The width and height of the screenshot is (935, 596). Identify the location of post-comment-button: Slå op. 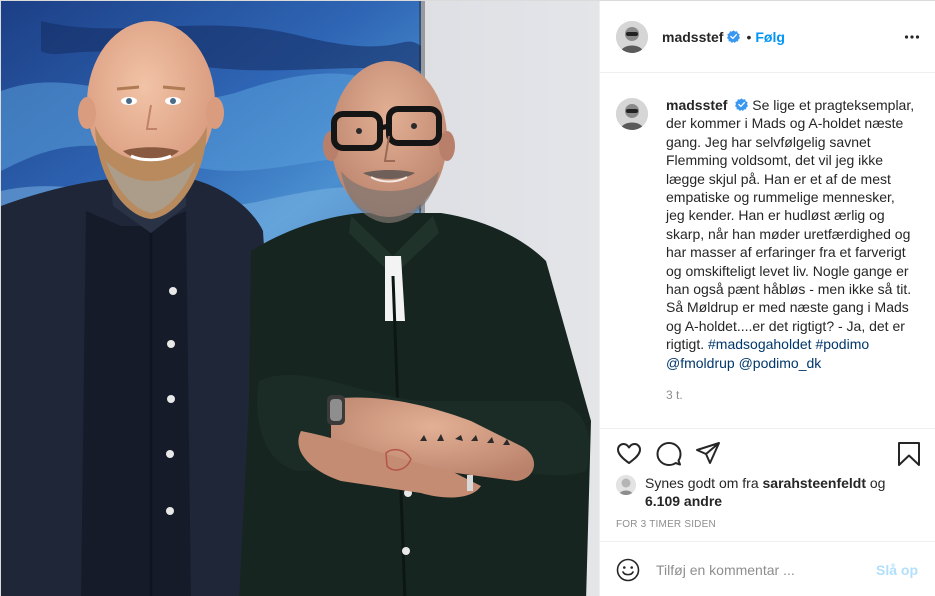
(897, 570).